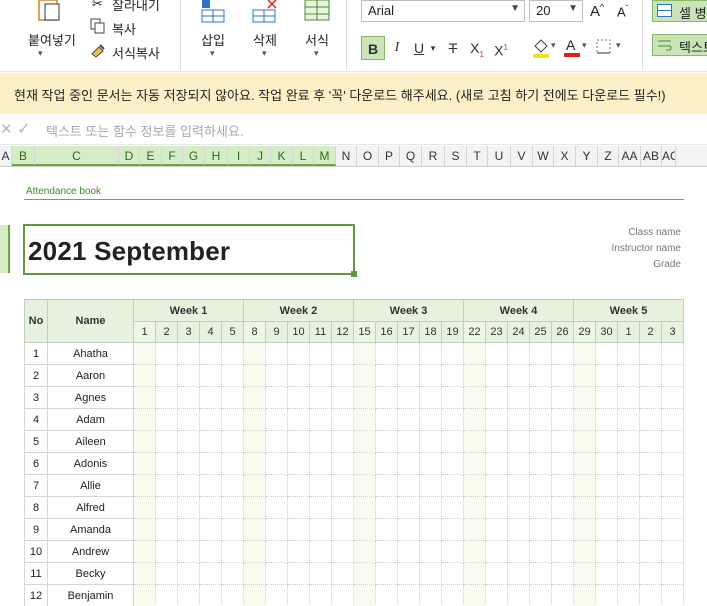  Describe the element at coordinates (477, 48) in the screenshot. I see `subscript-button: X1` at that location.